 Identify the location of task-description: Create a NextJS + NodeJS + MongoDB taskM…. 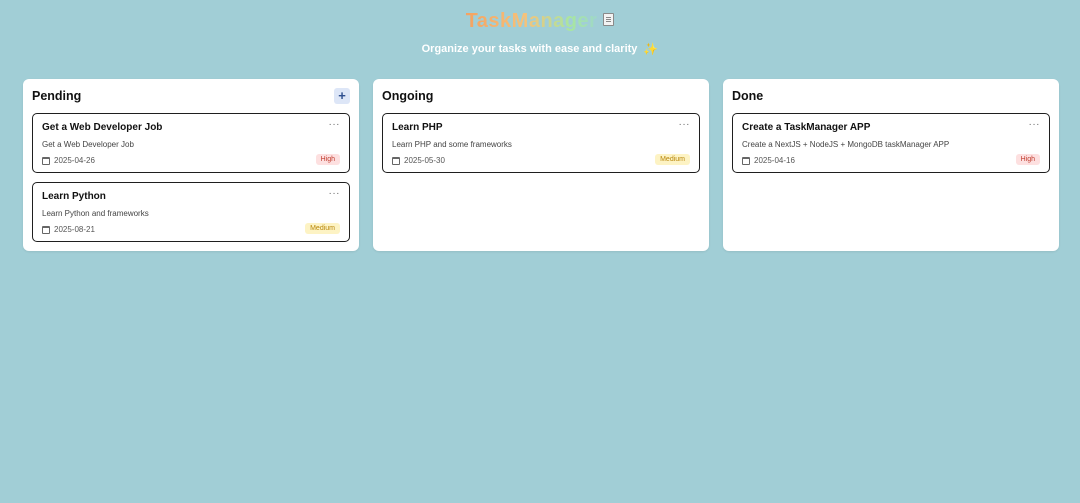
(846, 144).